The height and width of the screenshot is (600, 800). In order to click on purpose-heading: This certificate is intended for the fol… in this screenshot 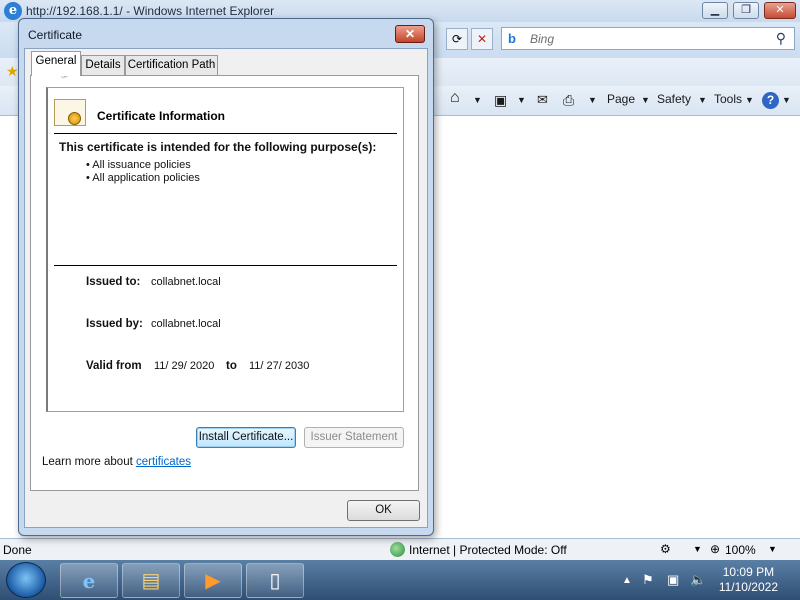, I will do `click(218, 147)`.